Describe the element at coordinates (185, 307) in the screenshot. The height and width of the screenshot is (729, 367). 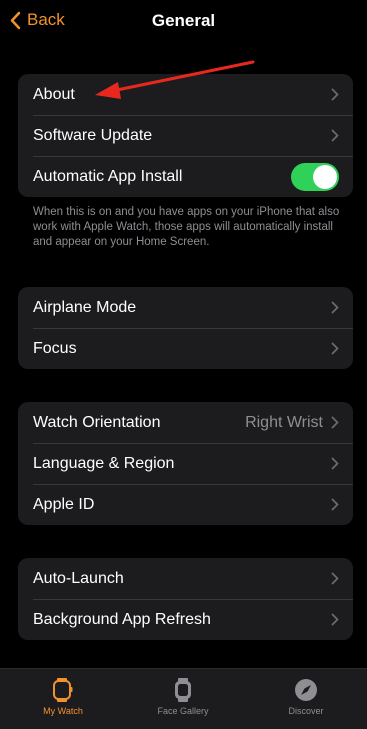
I see `airplane-mode-row: Airplane Mode` at that location.